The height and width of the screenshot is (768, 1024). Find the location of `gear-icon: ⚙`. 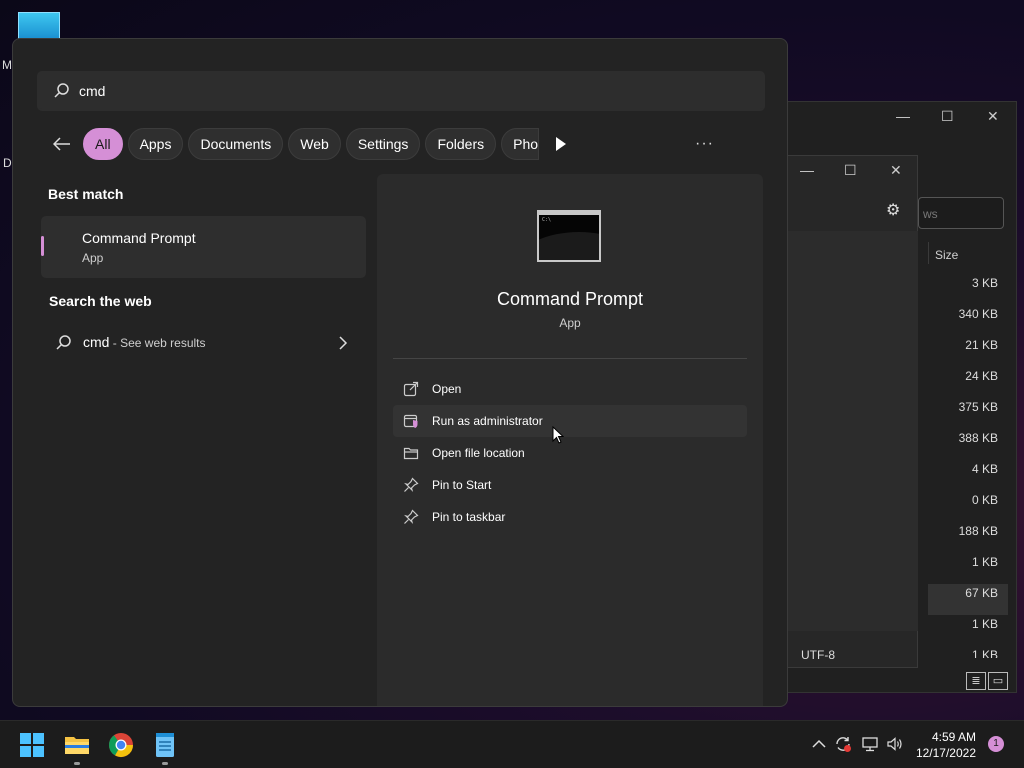

gear-icon: ⚙ is located at coordinates (893, 210).